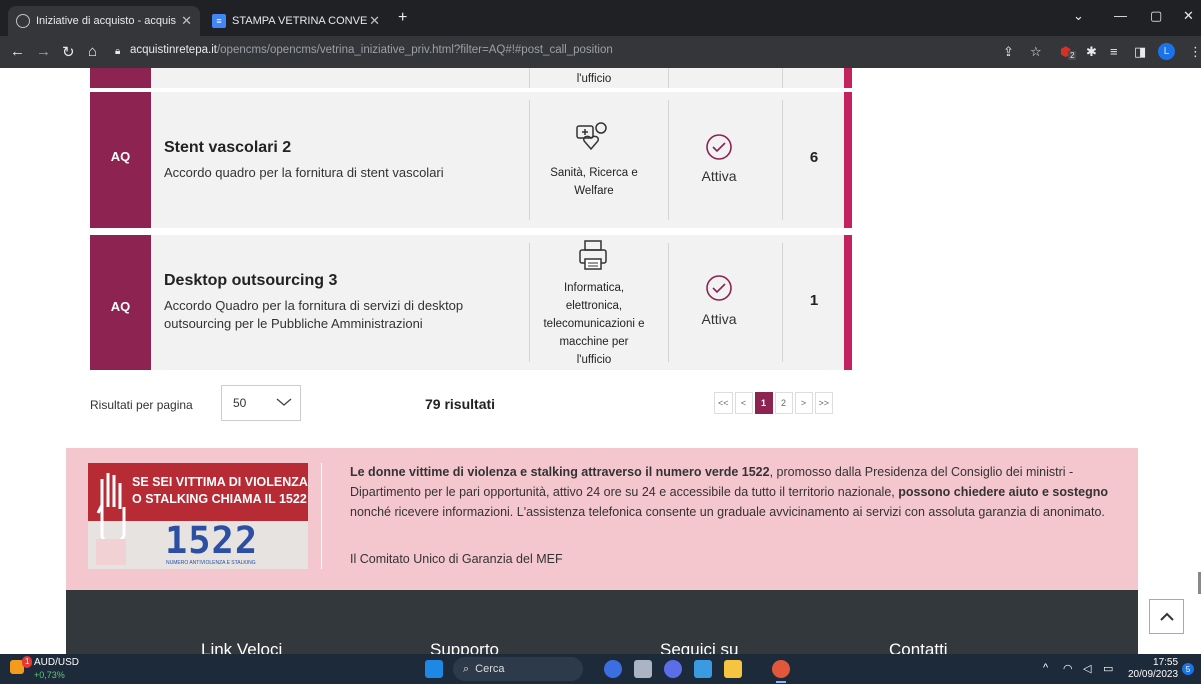 The height and width of the screenshot is (684, 1201). Describe the element at coordinates (699, 647) in the screenshot. I see `footer-heading-seguici: Seguici su` at that location.